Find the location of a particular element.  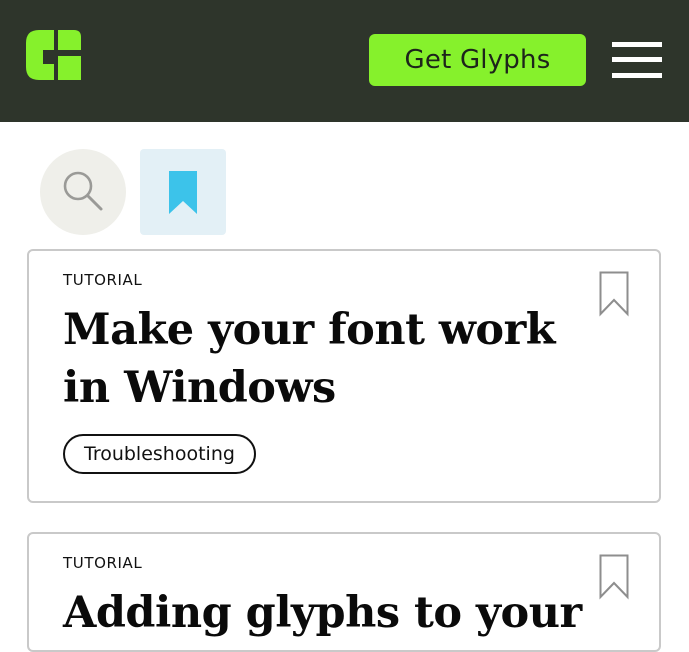

search-button is located at coordinates (83, 192).